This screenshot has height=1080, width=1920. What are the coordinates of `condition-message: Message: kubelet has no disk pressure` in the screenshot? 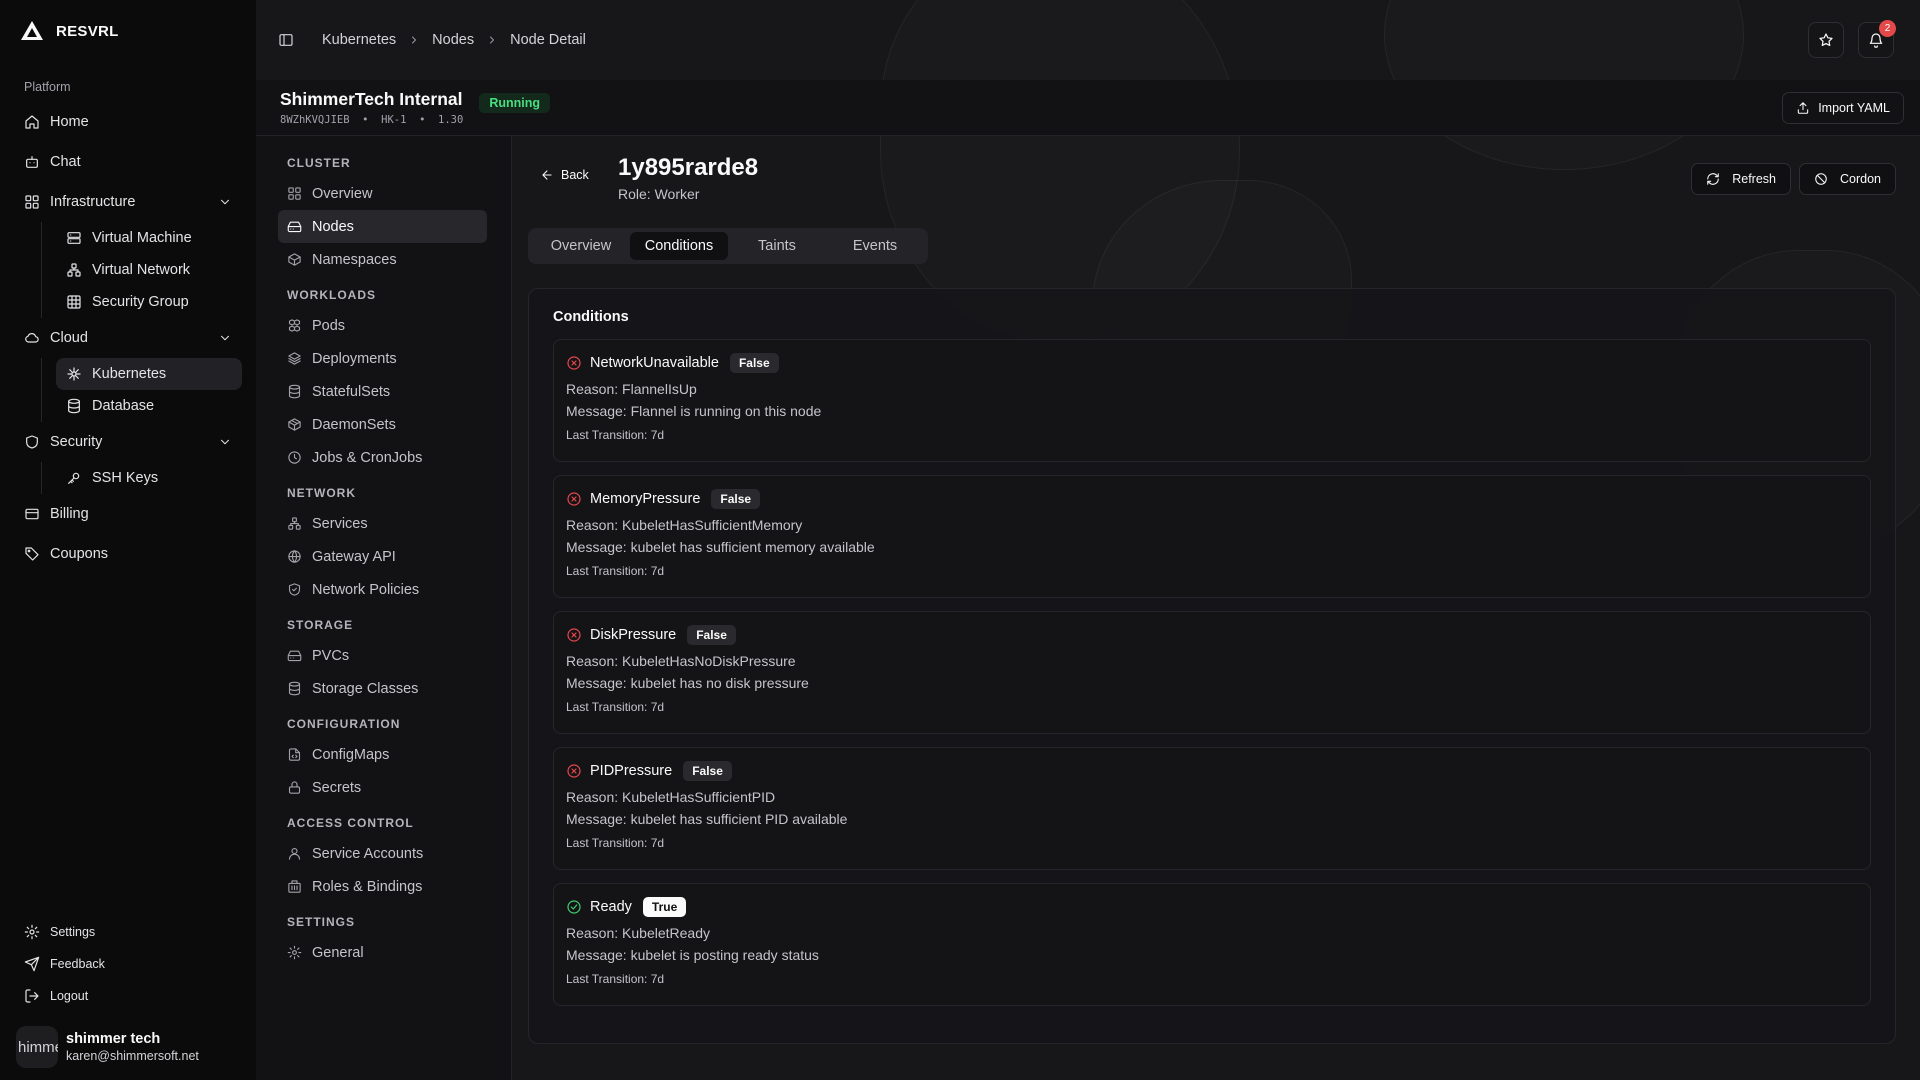 It's located at (687, 683).